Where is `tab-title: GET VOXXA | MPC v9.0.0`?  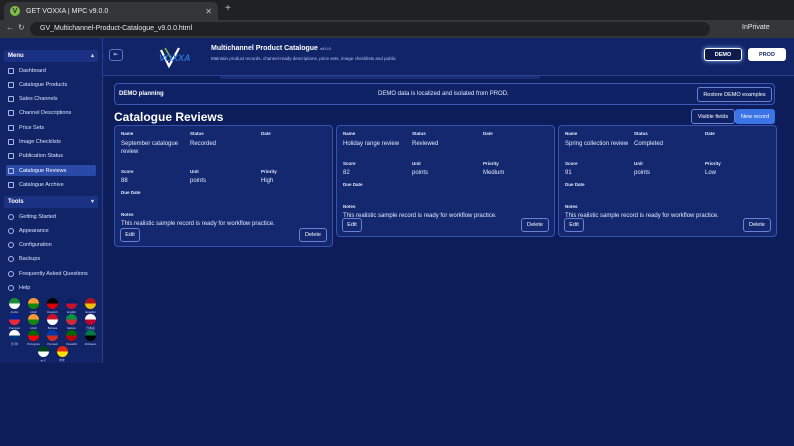 tab-title: GET VOXXA | MPC v9.0.0 is located at coordinates (67, 11).